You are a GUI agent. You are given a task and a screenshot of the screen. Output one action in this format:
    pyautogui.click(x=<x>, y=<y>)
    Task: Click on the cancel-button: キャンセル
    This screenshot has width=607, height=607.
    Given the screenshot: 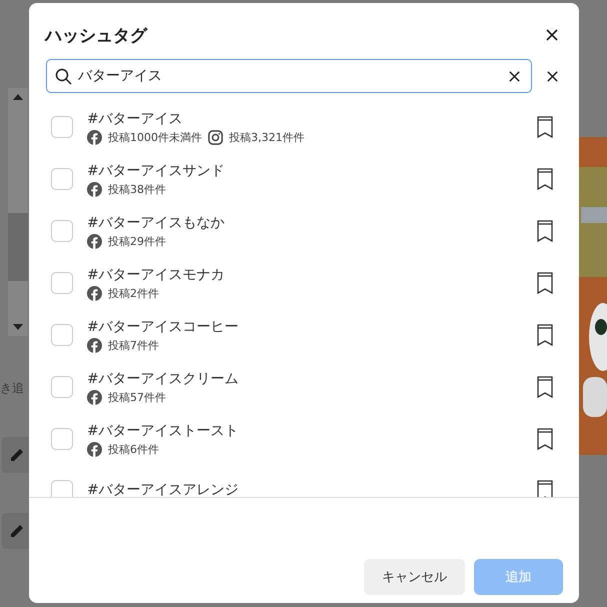 What is the action you would take?
    pyautogui.click(x=414, y=577)
    